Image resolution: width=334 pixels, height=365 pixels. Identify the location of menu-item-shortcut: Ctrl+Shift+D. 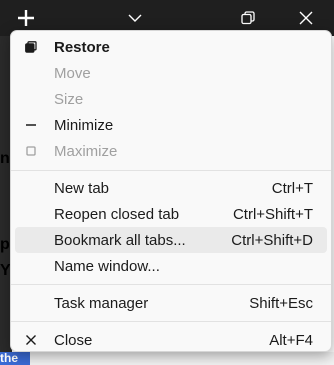
(272, 240).